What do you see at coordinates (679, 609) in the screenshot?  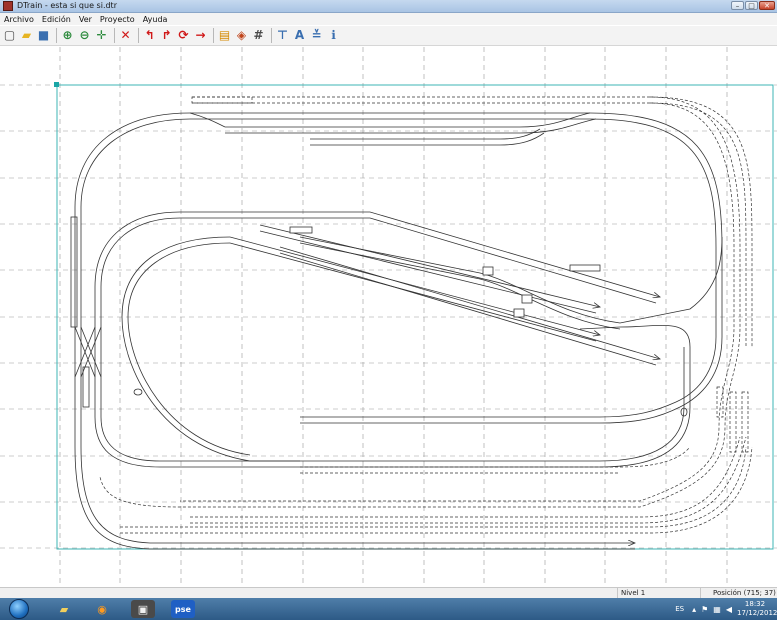 I see `language-indicator: ES` at bounding box center [679, 609].